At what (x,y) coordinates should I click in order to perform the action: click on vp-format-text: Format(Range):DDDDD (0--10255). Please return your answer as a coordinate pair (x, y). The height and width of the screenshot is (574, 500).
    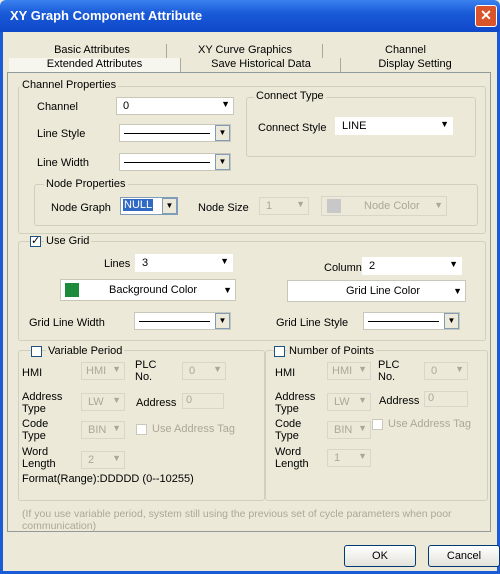
    Looking at the image, I should click on (108, 479).